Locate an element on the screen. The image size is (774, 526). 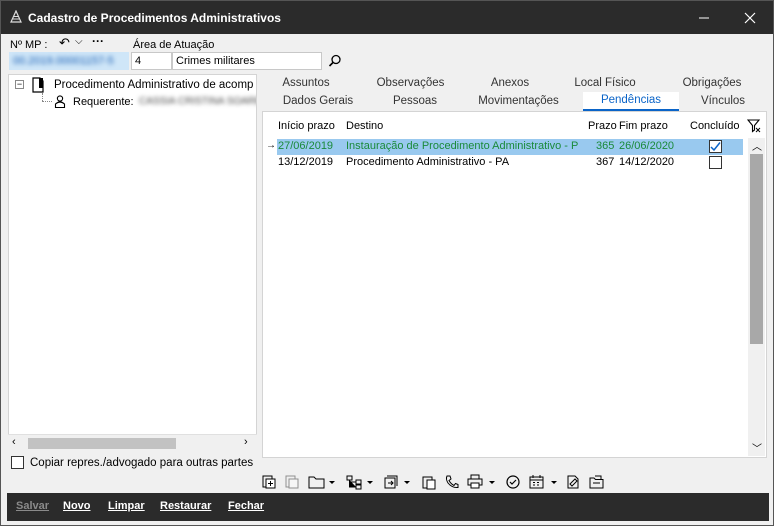
tree-child-value: CASSIA CRISTINA SOARES is located at coordinates (198, 101).